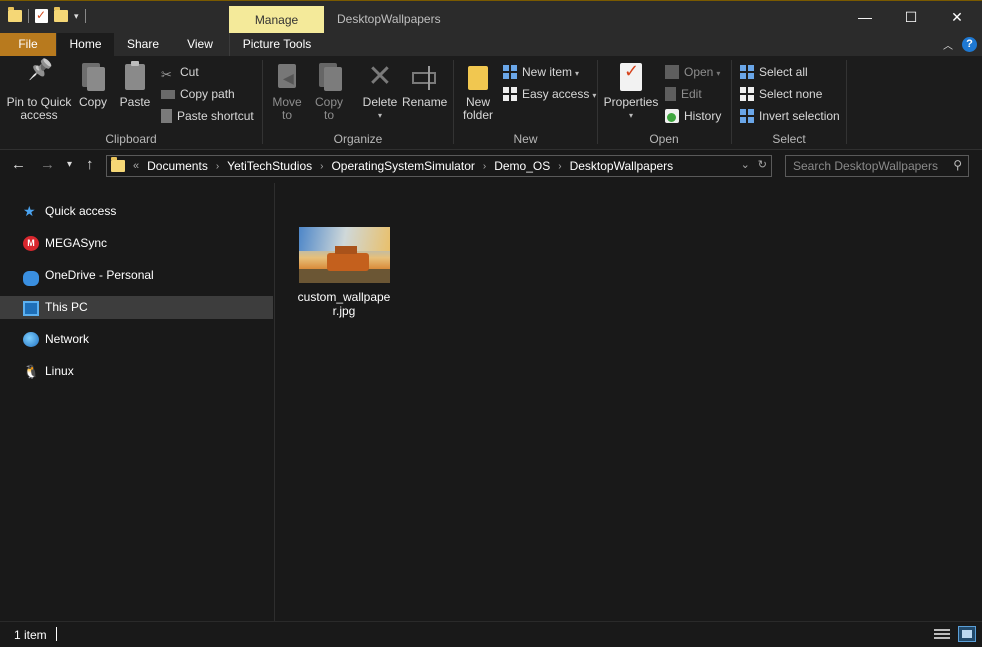 Image resolution: width=982 pixels, height=647 pixels. Describe the element at coordinates (47, 164) in the screenshot. I see `forward-arrow-icon: →` at that location.